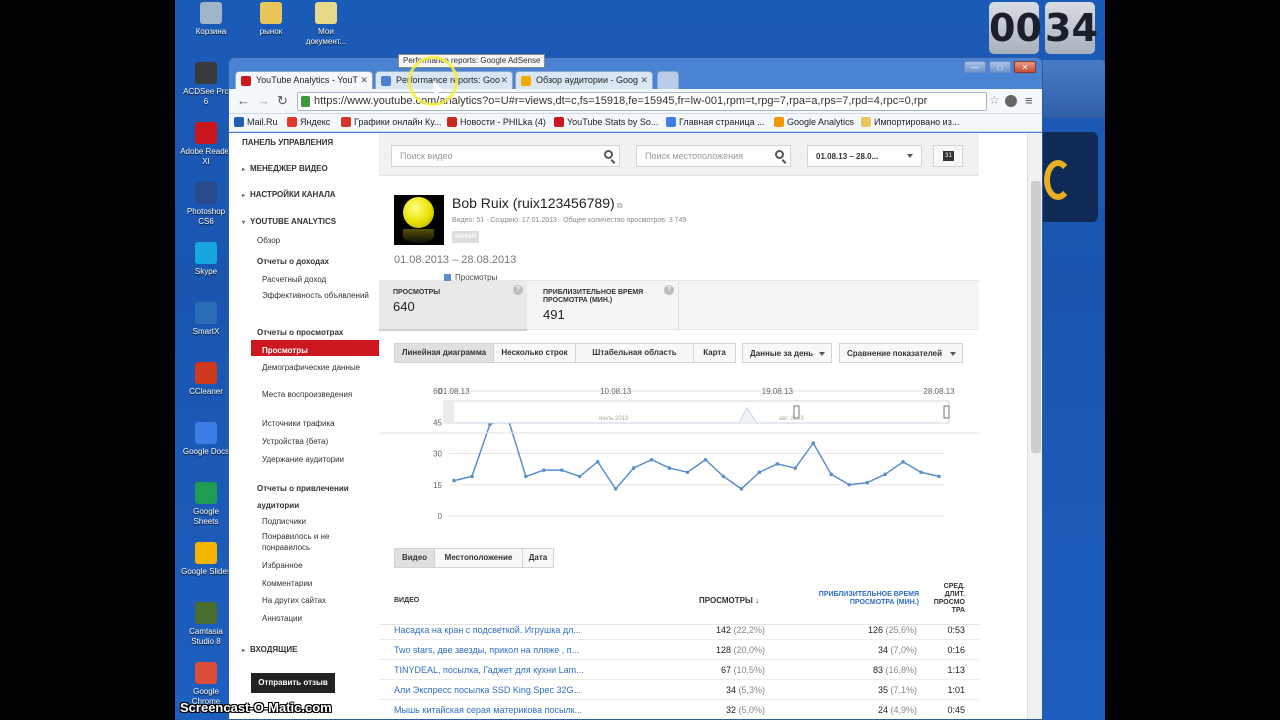  I want to click on sidebar-analytics: ▾ YOUTUBE ANALYTICS, so click(289, 221).